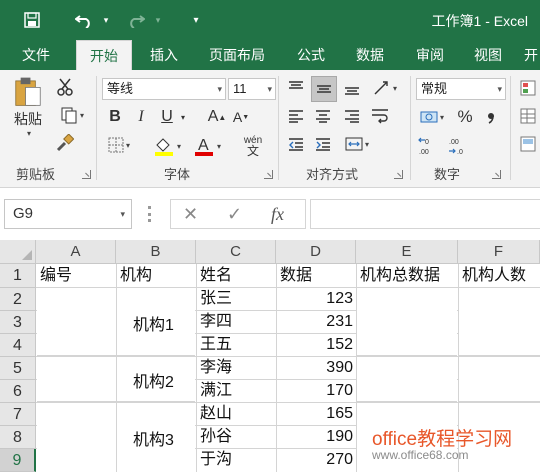  What do you see at coordinates (237, 55) in the screenshot?
I see `tab-page-layout: 页面布局` at bounding box center [237, 55].